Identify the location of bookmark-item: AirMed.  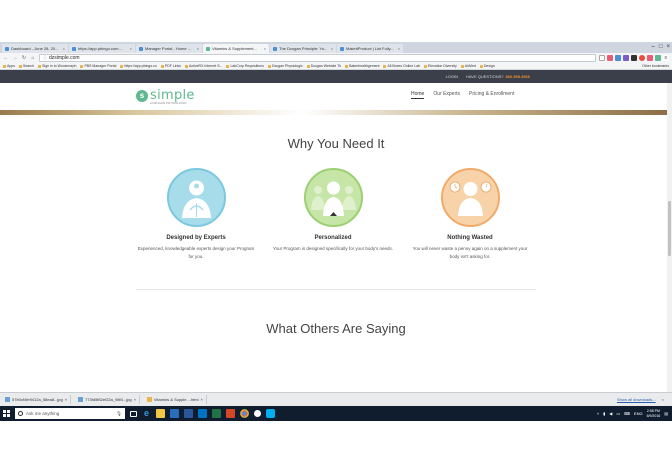
(468, 66).